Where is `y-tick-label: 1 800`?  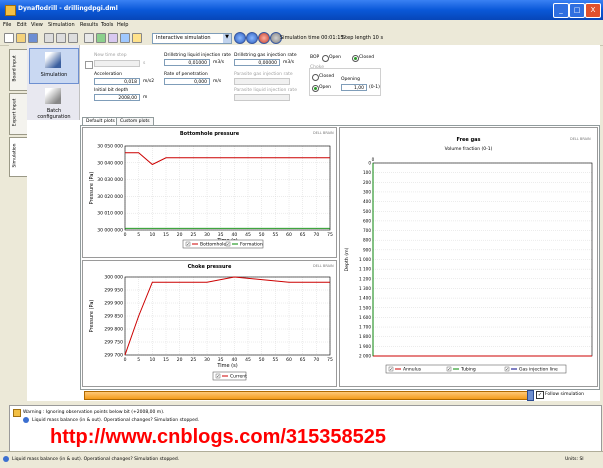 y-tick-label: 1 800 is located at coordinates (365, 336).